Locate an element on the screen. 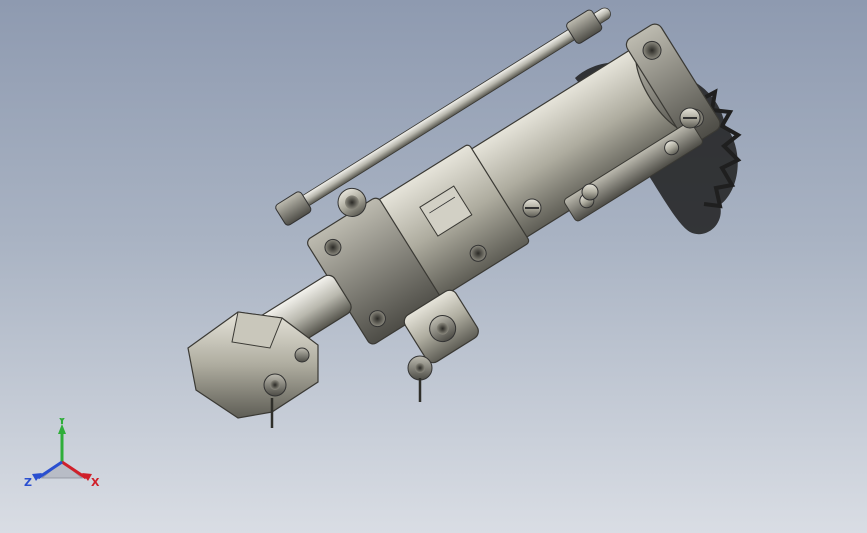  z-axis-label: Z is located at coordinates (28, 482).